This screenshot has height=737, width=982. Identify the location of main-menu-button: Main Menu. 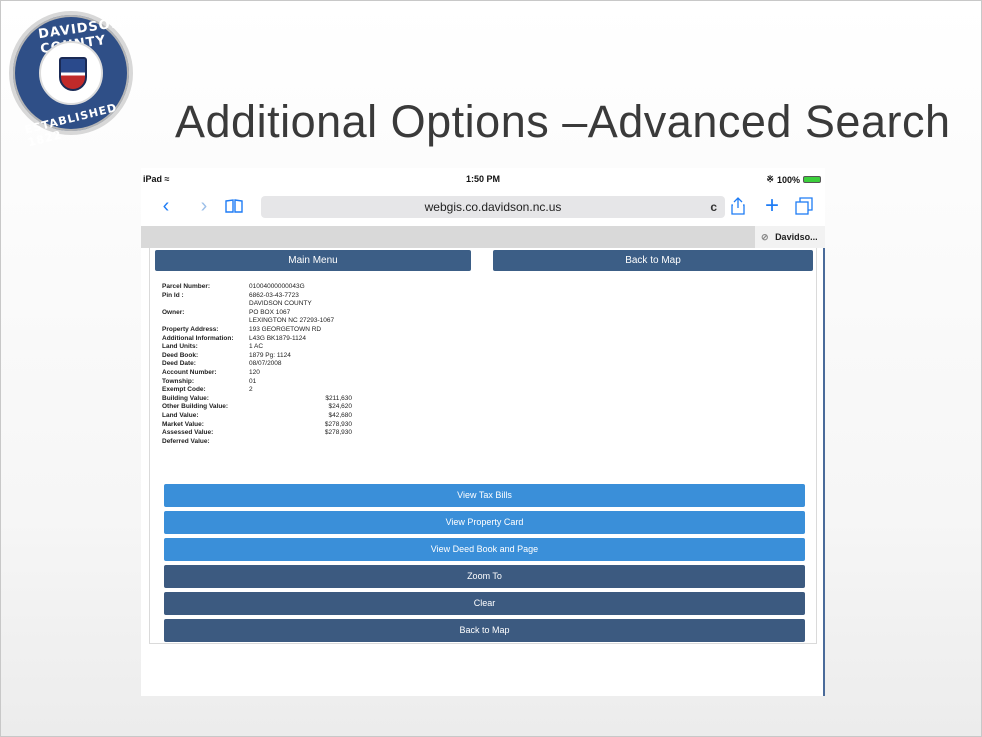
(313, 260).